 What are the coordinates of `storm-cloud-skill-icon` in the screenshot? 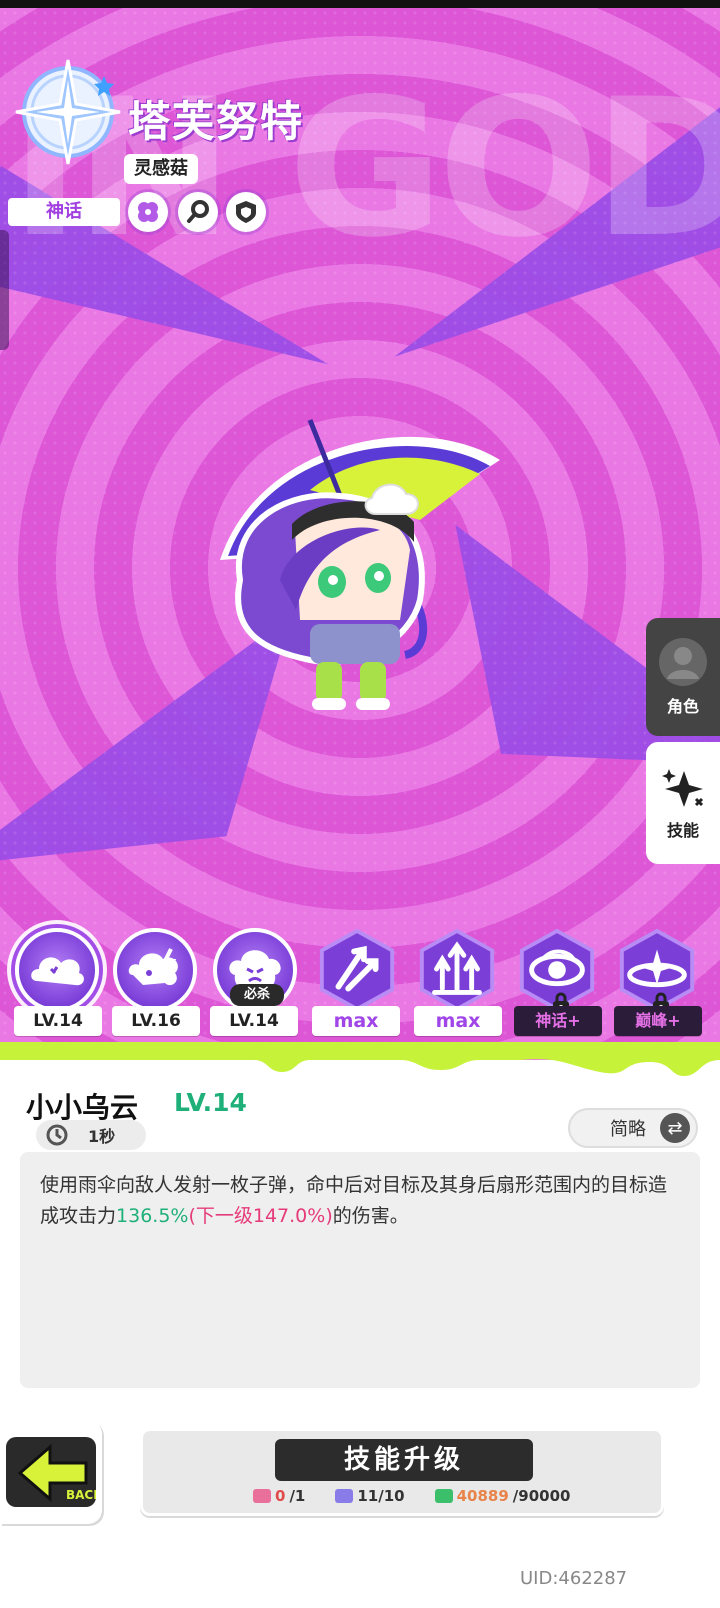 It's located at (155, 970).